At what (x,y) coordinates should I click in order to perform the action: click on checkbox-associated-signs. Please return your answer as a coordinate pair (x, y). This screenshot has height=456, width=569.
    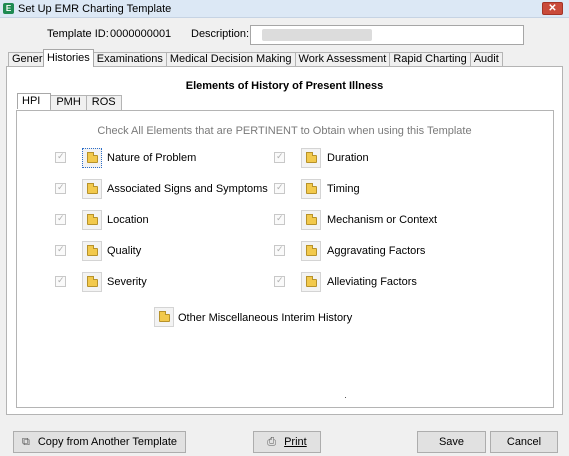
    Looking at the image, I should click on (60, 188).